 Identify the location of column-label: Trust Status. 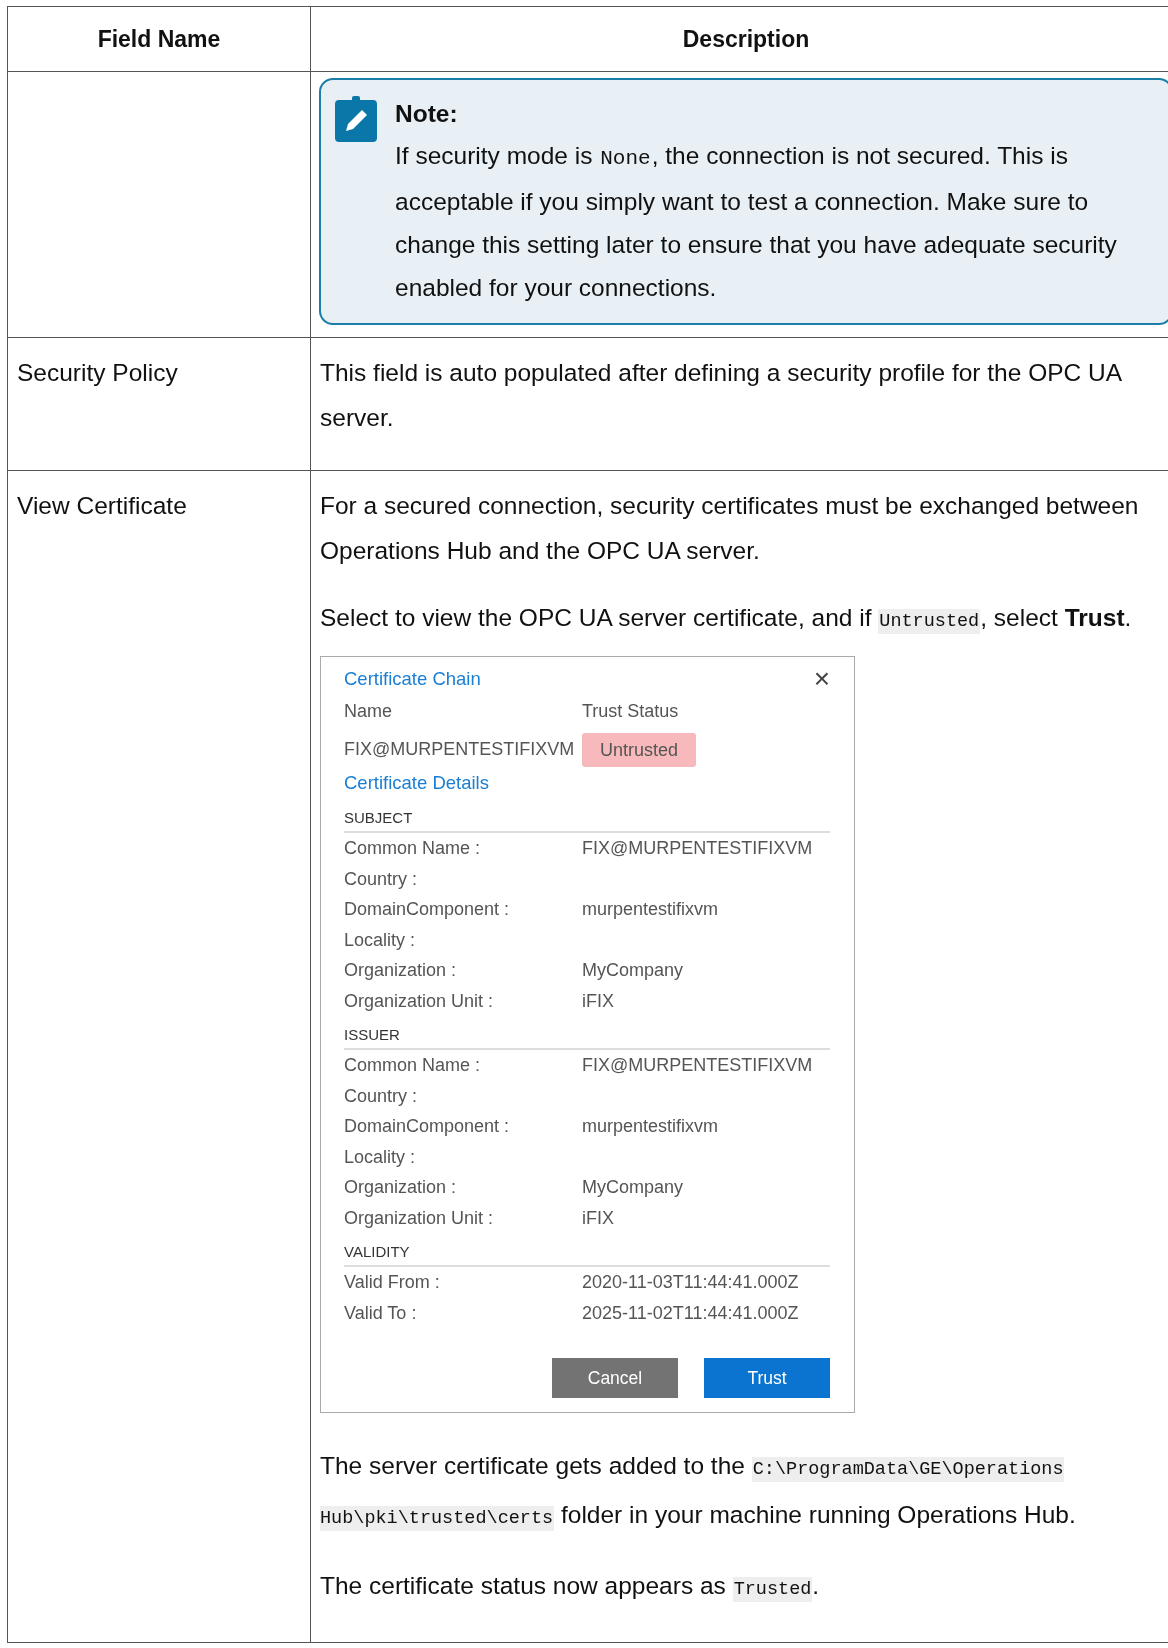
(631, 711).